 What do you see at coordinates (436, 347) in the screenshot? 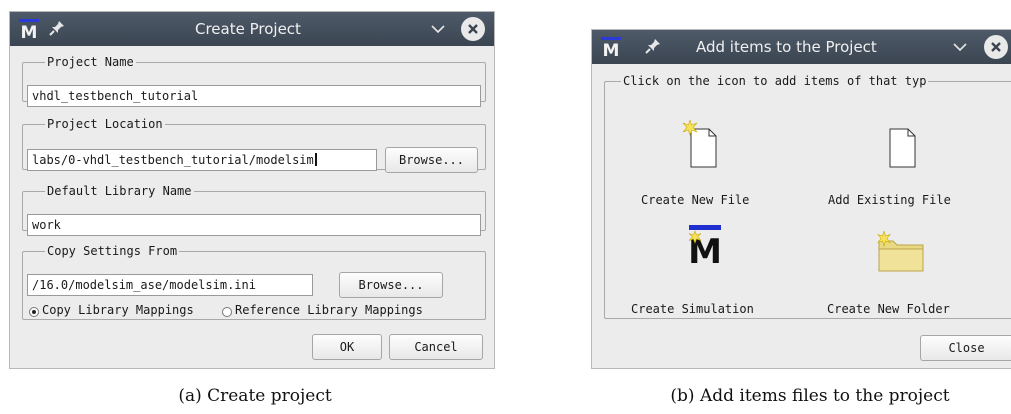
I see `cancel-button: Cancel` at bounding box center [436, 347].